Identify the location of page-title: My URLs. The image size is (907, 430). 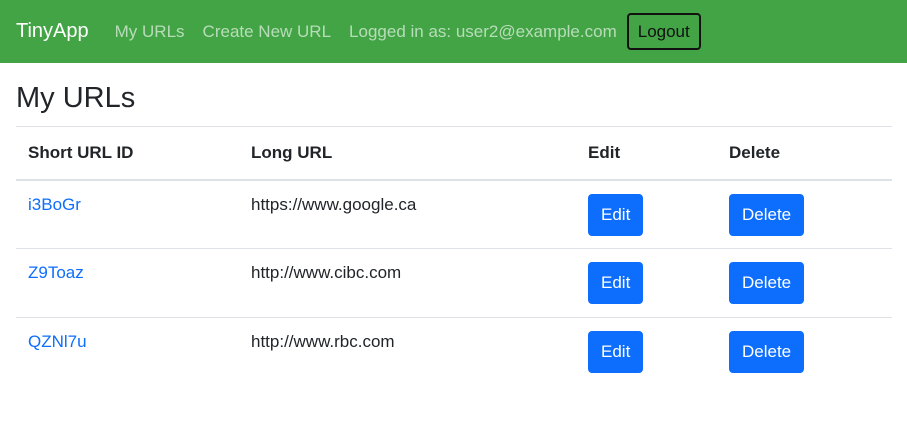
(76, 98).